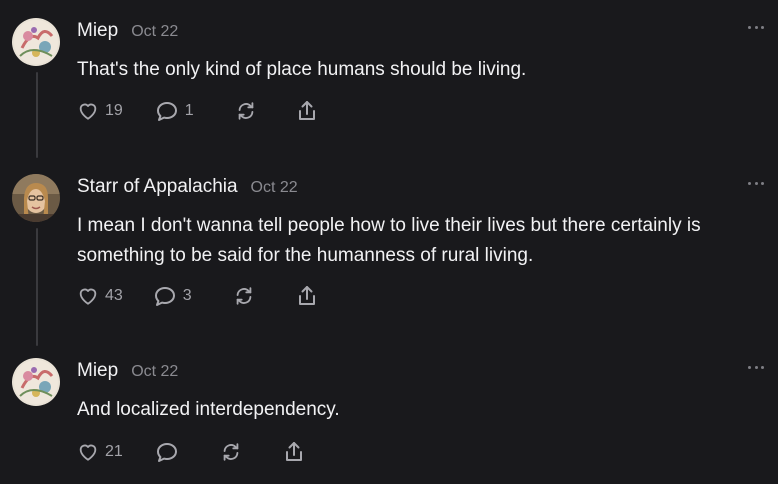  I want to click on like-button: 21, so click(100, 452).